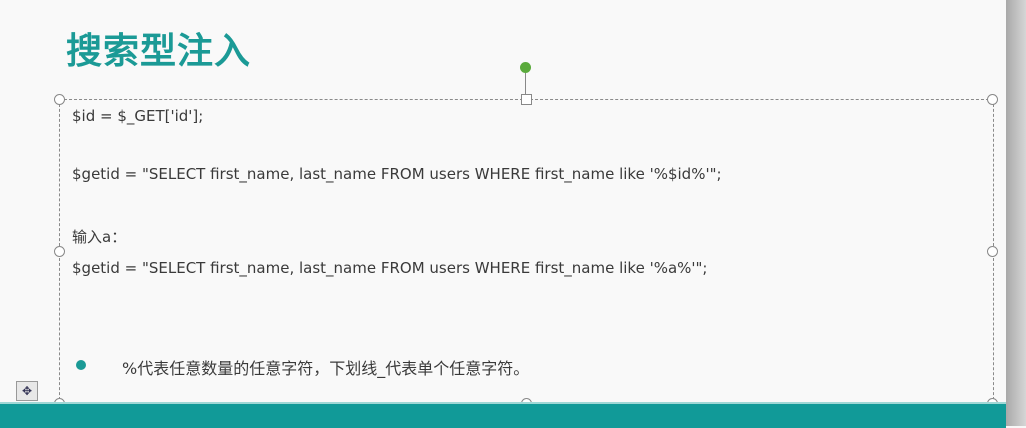 The width and height of the screenshot is (1026, 428). I want to click on resize-handle-top-right, so click(992, 99).